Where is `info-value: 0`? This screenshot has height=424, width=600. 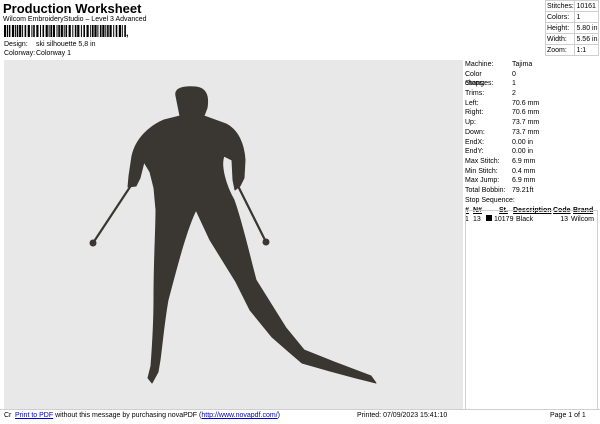
info-value: 0 is located at coordinates (514, 74).